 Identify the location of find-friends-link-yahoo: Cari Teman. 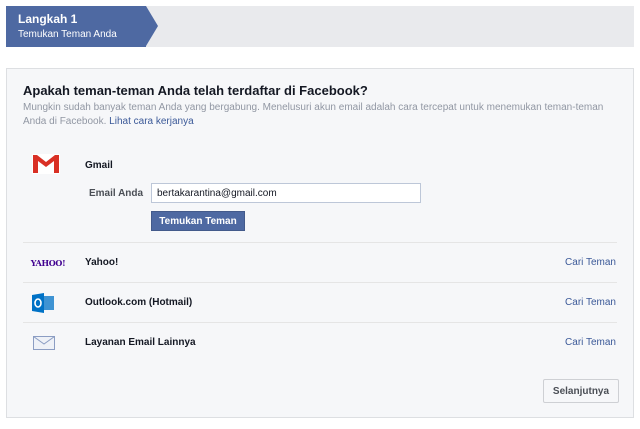
(590, 262).